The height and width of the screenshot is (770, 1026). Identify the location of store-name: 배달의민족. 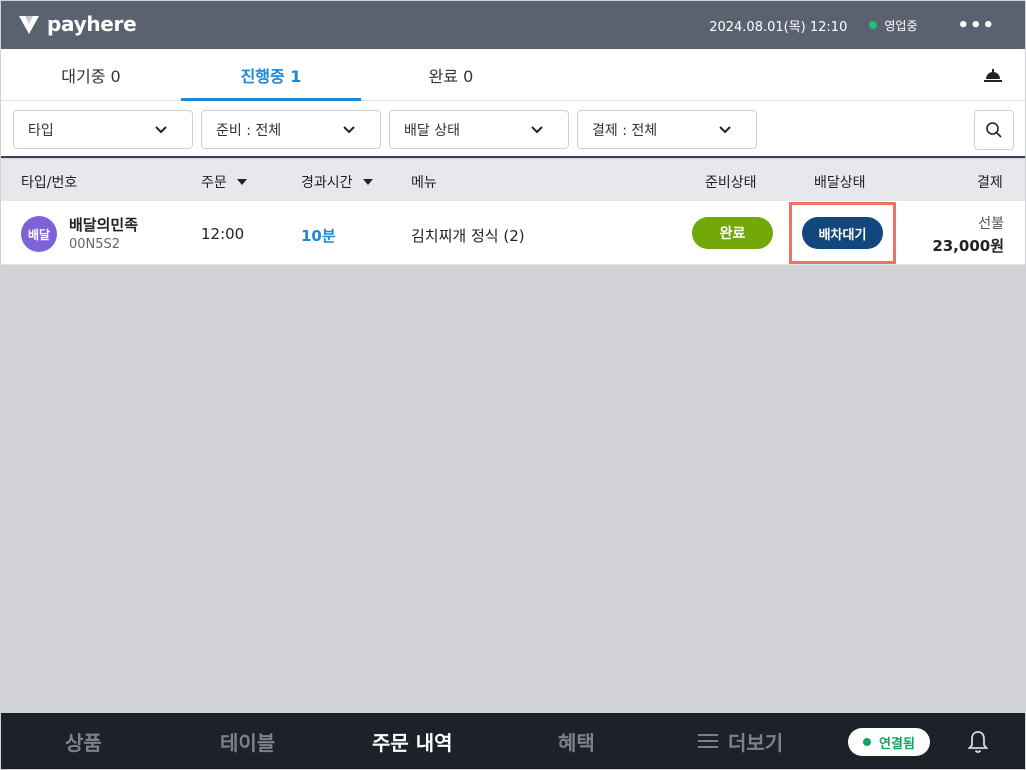
(104, 225).